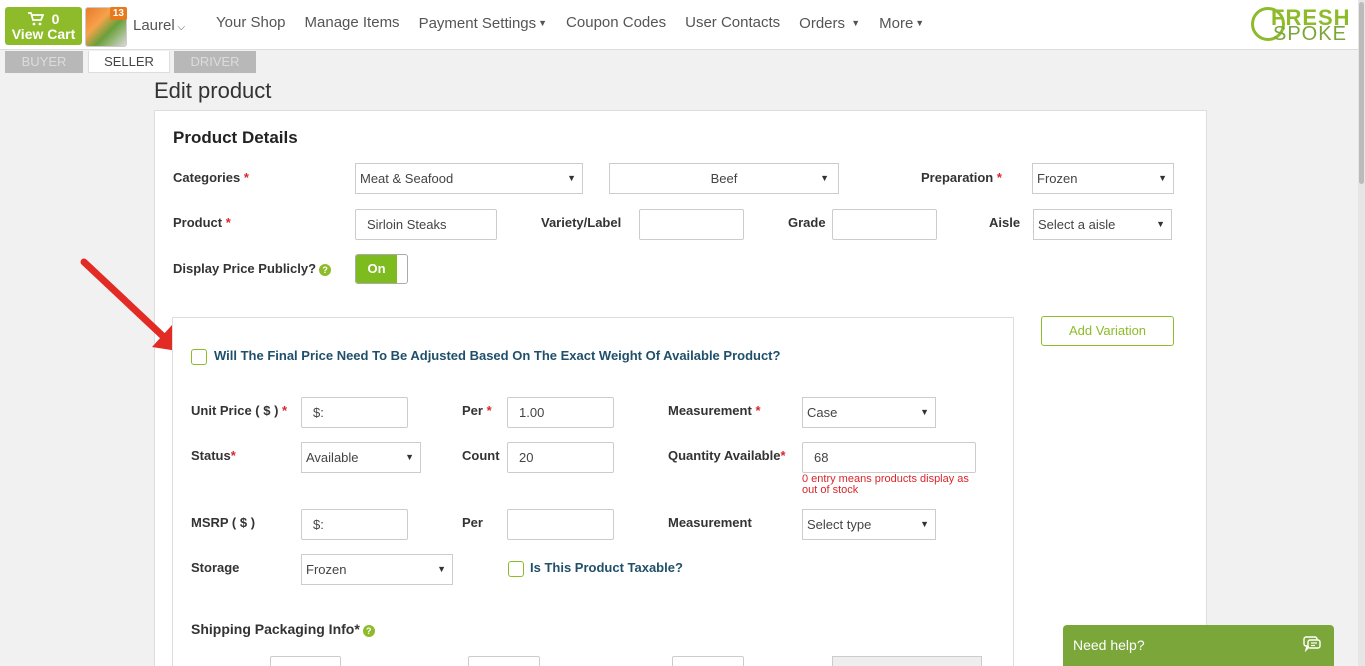 The width and height of the screenshot is (1365, 666). What do you see at coordinates (1005, 222) in the screenshot?
I see `aisle-label: Aisle` at bounding box center [1005, 222].